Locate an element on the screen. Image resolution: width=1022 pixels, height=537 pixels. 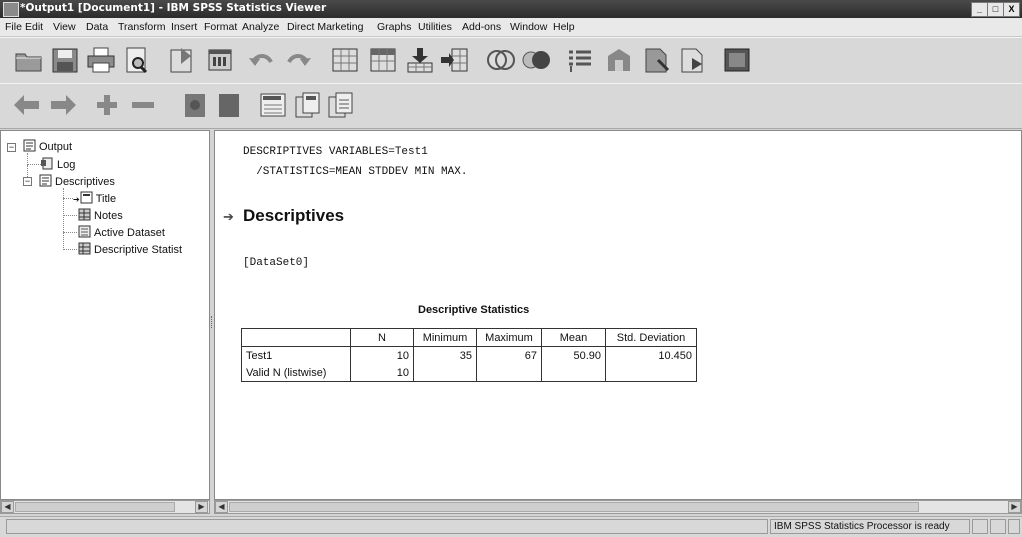
menu-window: Window is located at coordinates (528, 27).